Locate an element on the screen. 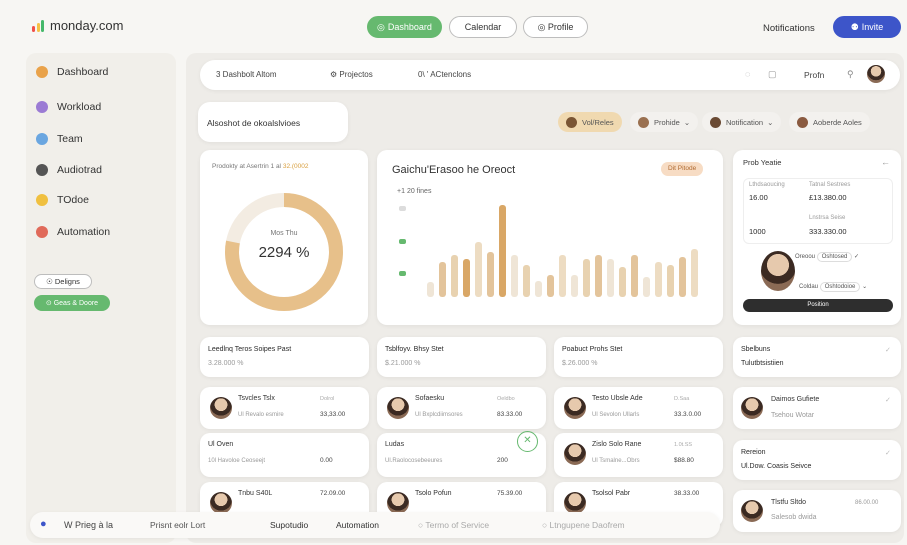 Image resolution: width=907 pixels, height=545 pixels. option-1: Oreoou Oshtosed ✓ is located at coordinates (827, 257).